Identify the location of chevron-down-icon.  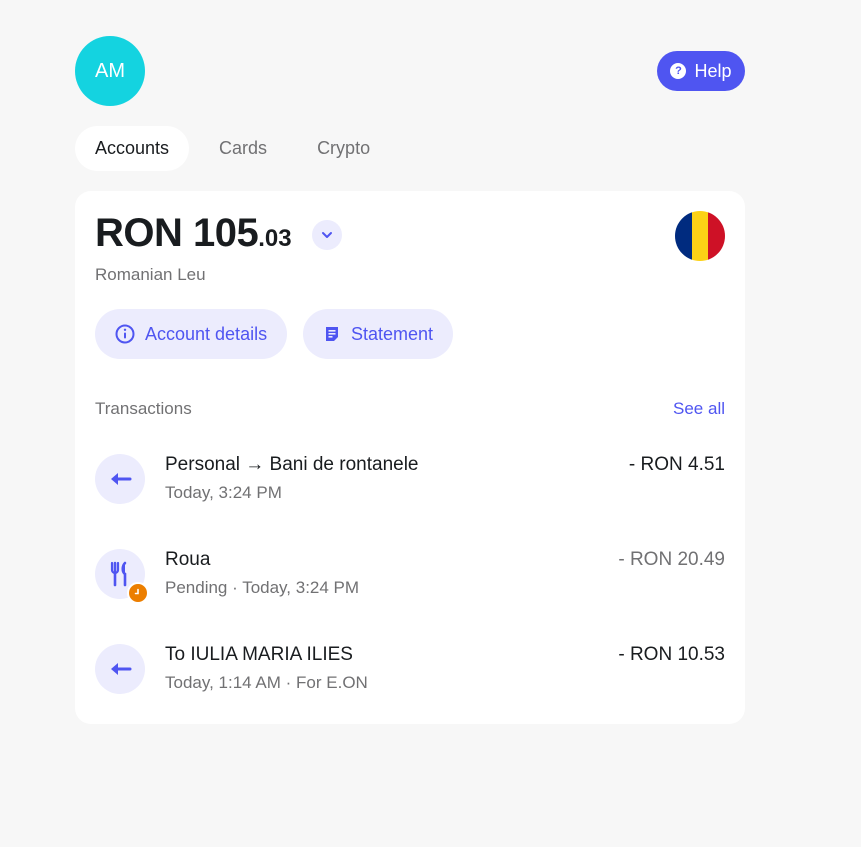
(327, 235).